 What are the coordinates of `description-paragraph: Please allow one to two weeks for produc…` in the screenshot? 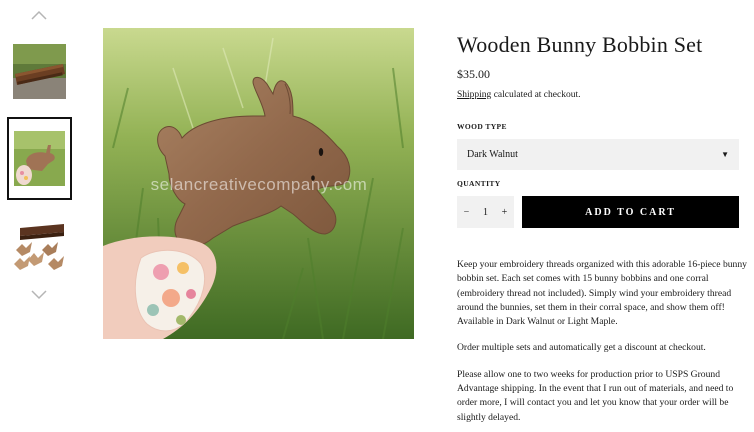 It's located at (595, 395).